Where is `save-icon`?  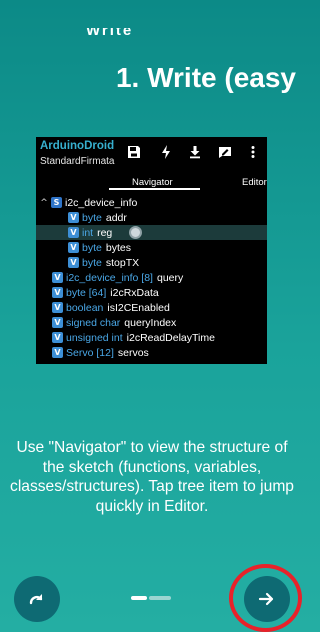
save-icon is located at coordinates (134, 152).